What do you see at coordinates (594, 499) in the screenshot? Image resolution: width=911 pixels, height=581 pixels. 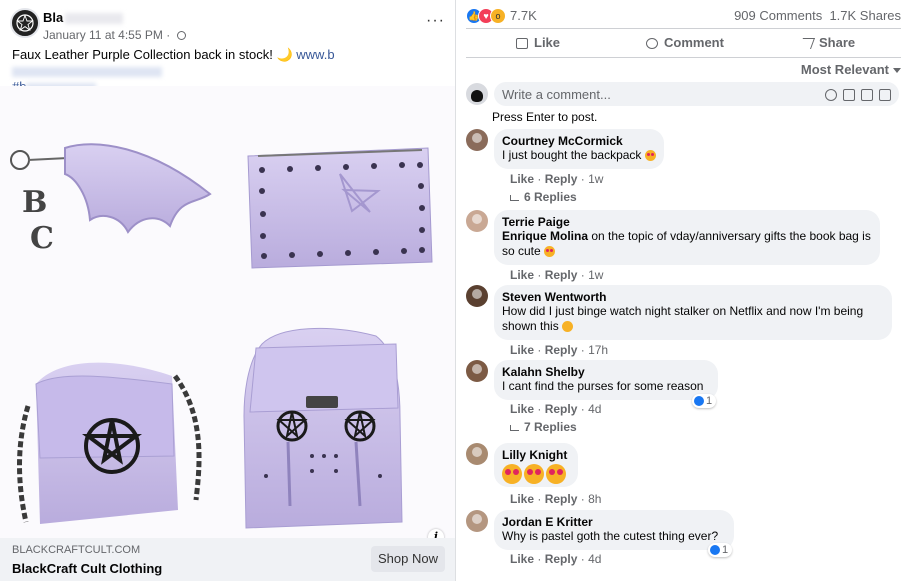 I see `comment-time: 8h` at bounding box center [594, 499].